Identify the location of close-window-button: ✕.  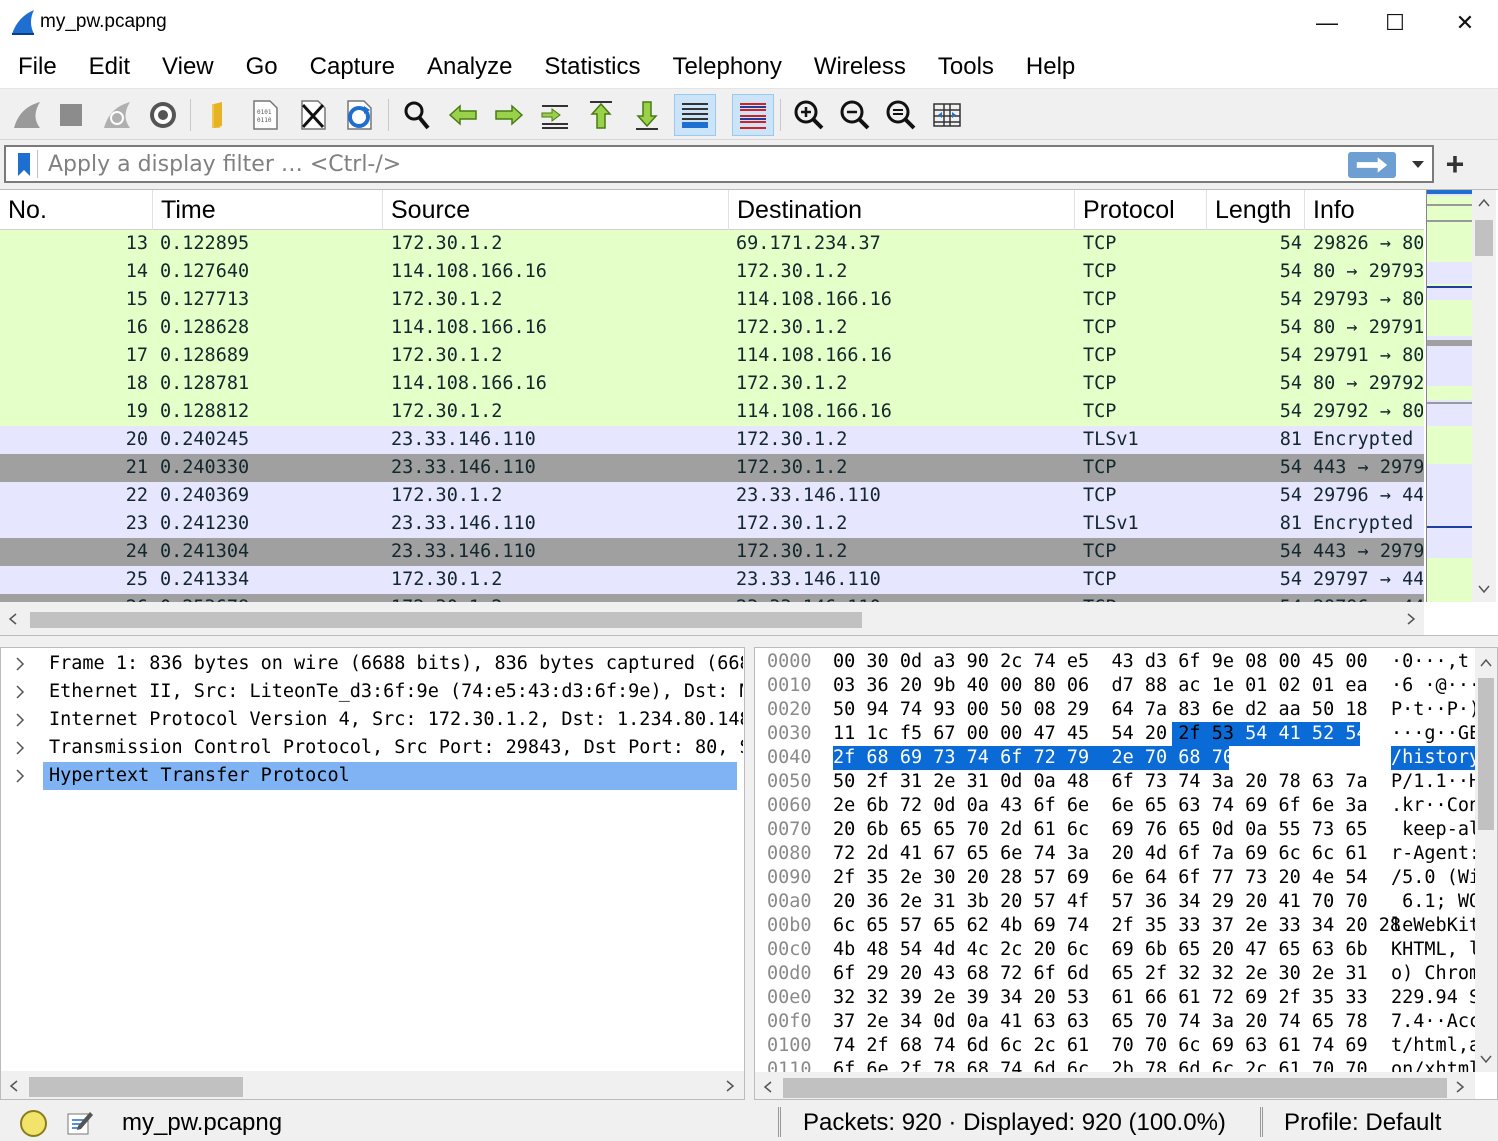
(1464, 23).